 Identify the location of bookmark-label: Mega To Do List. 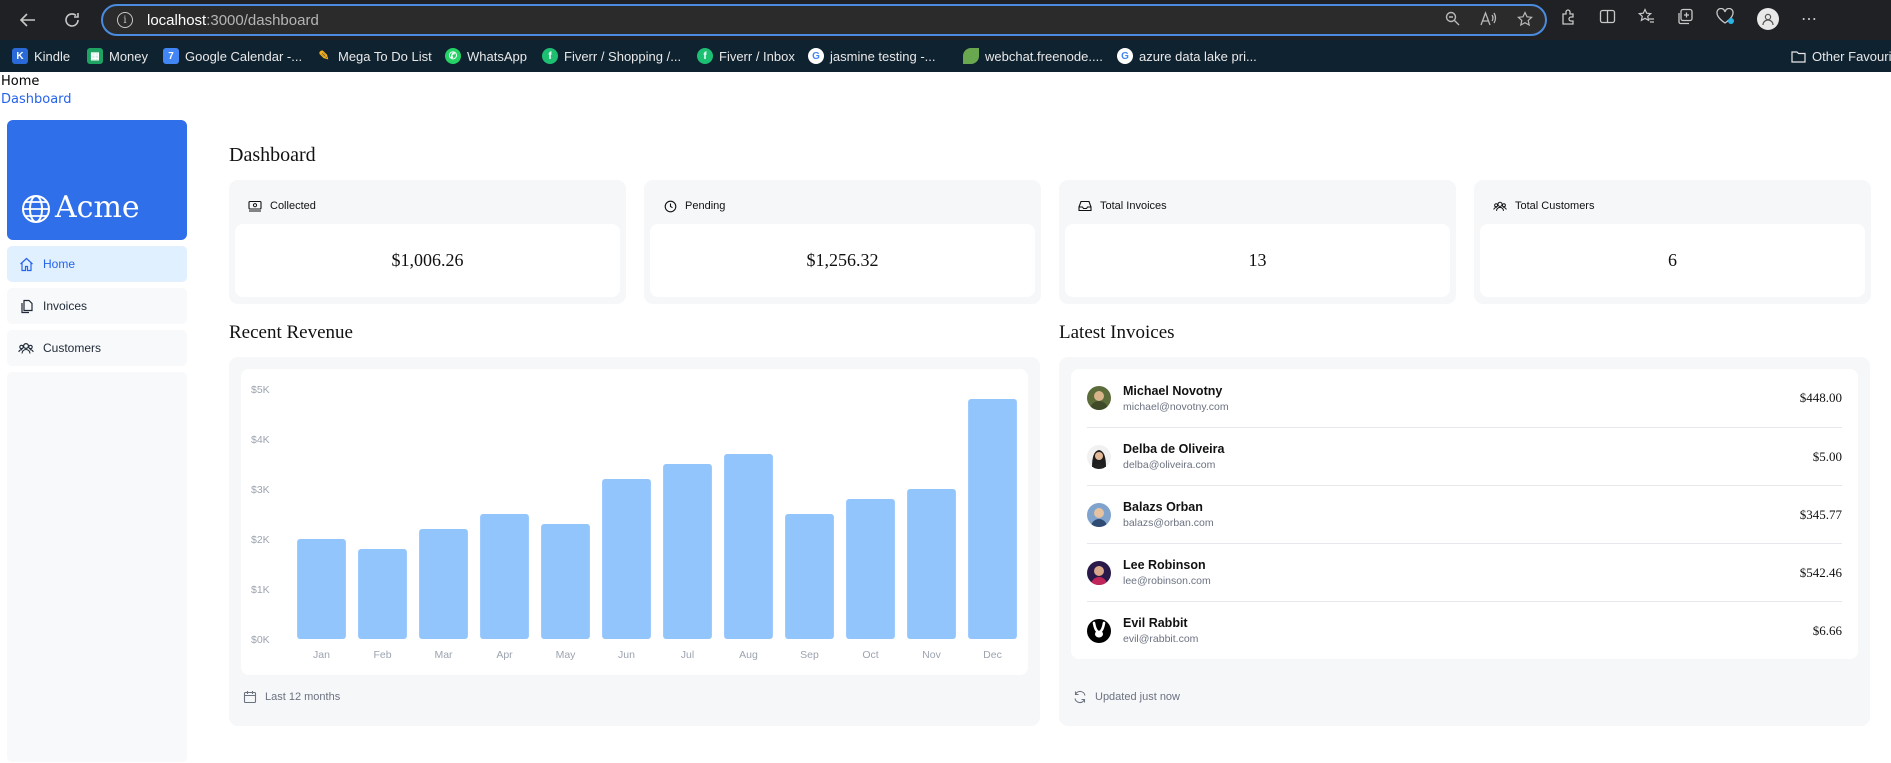
(385, 56).